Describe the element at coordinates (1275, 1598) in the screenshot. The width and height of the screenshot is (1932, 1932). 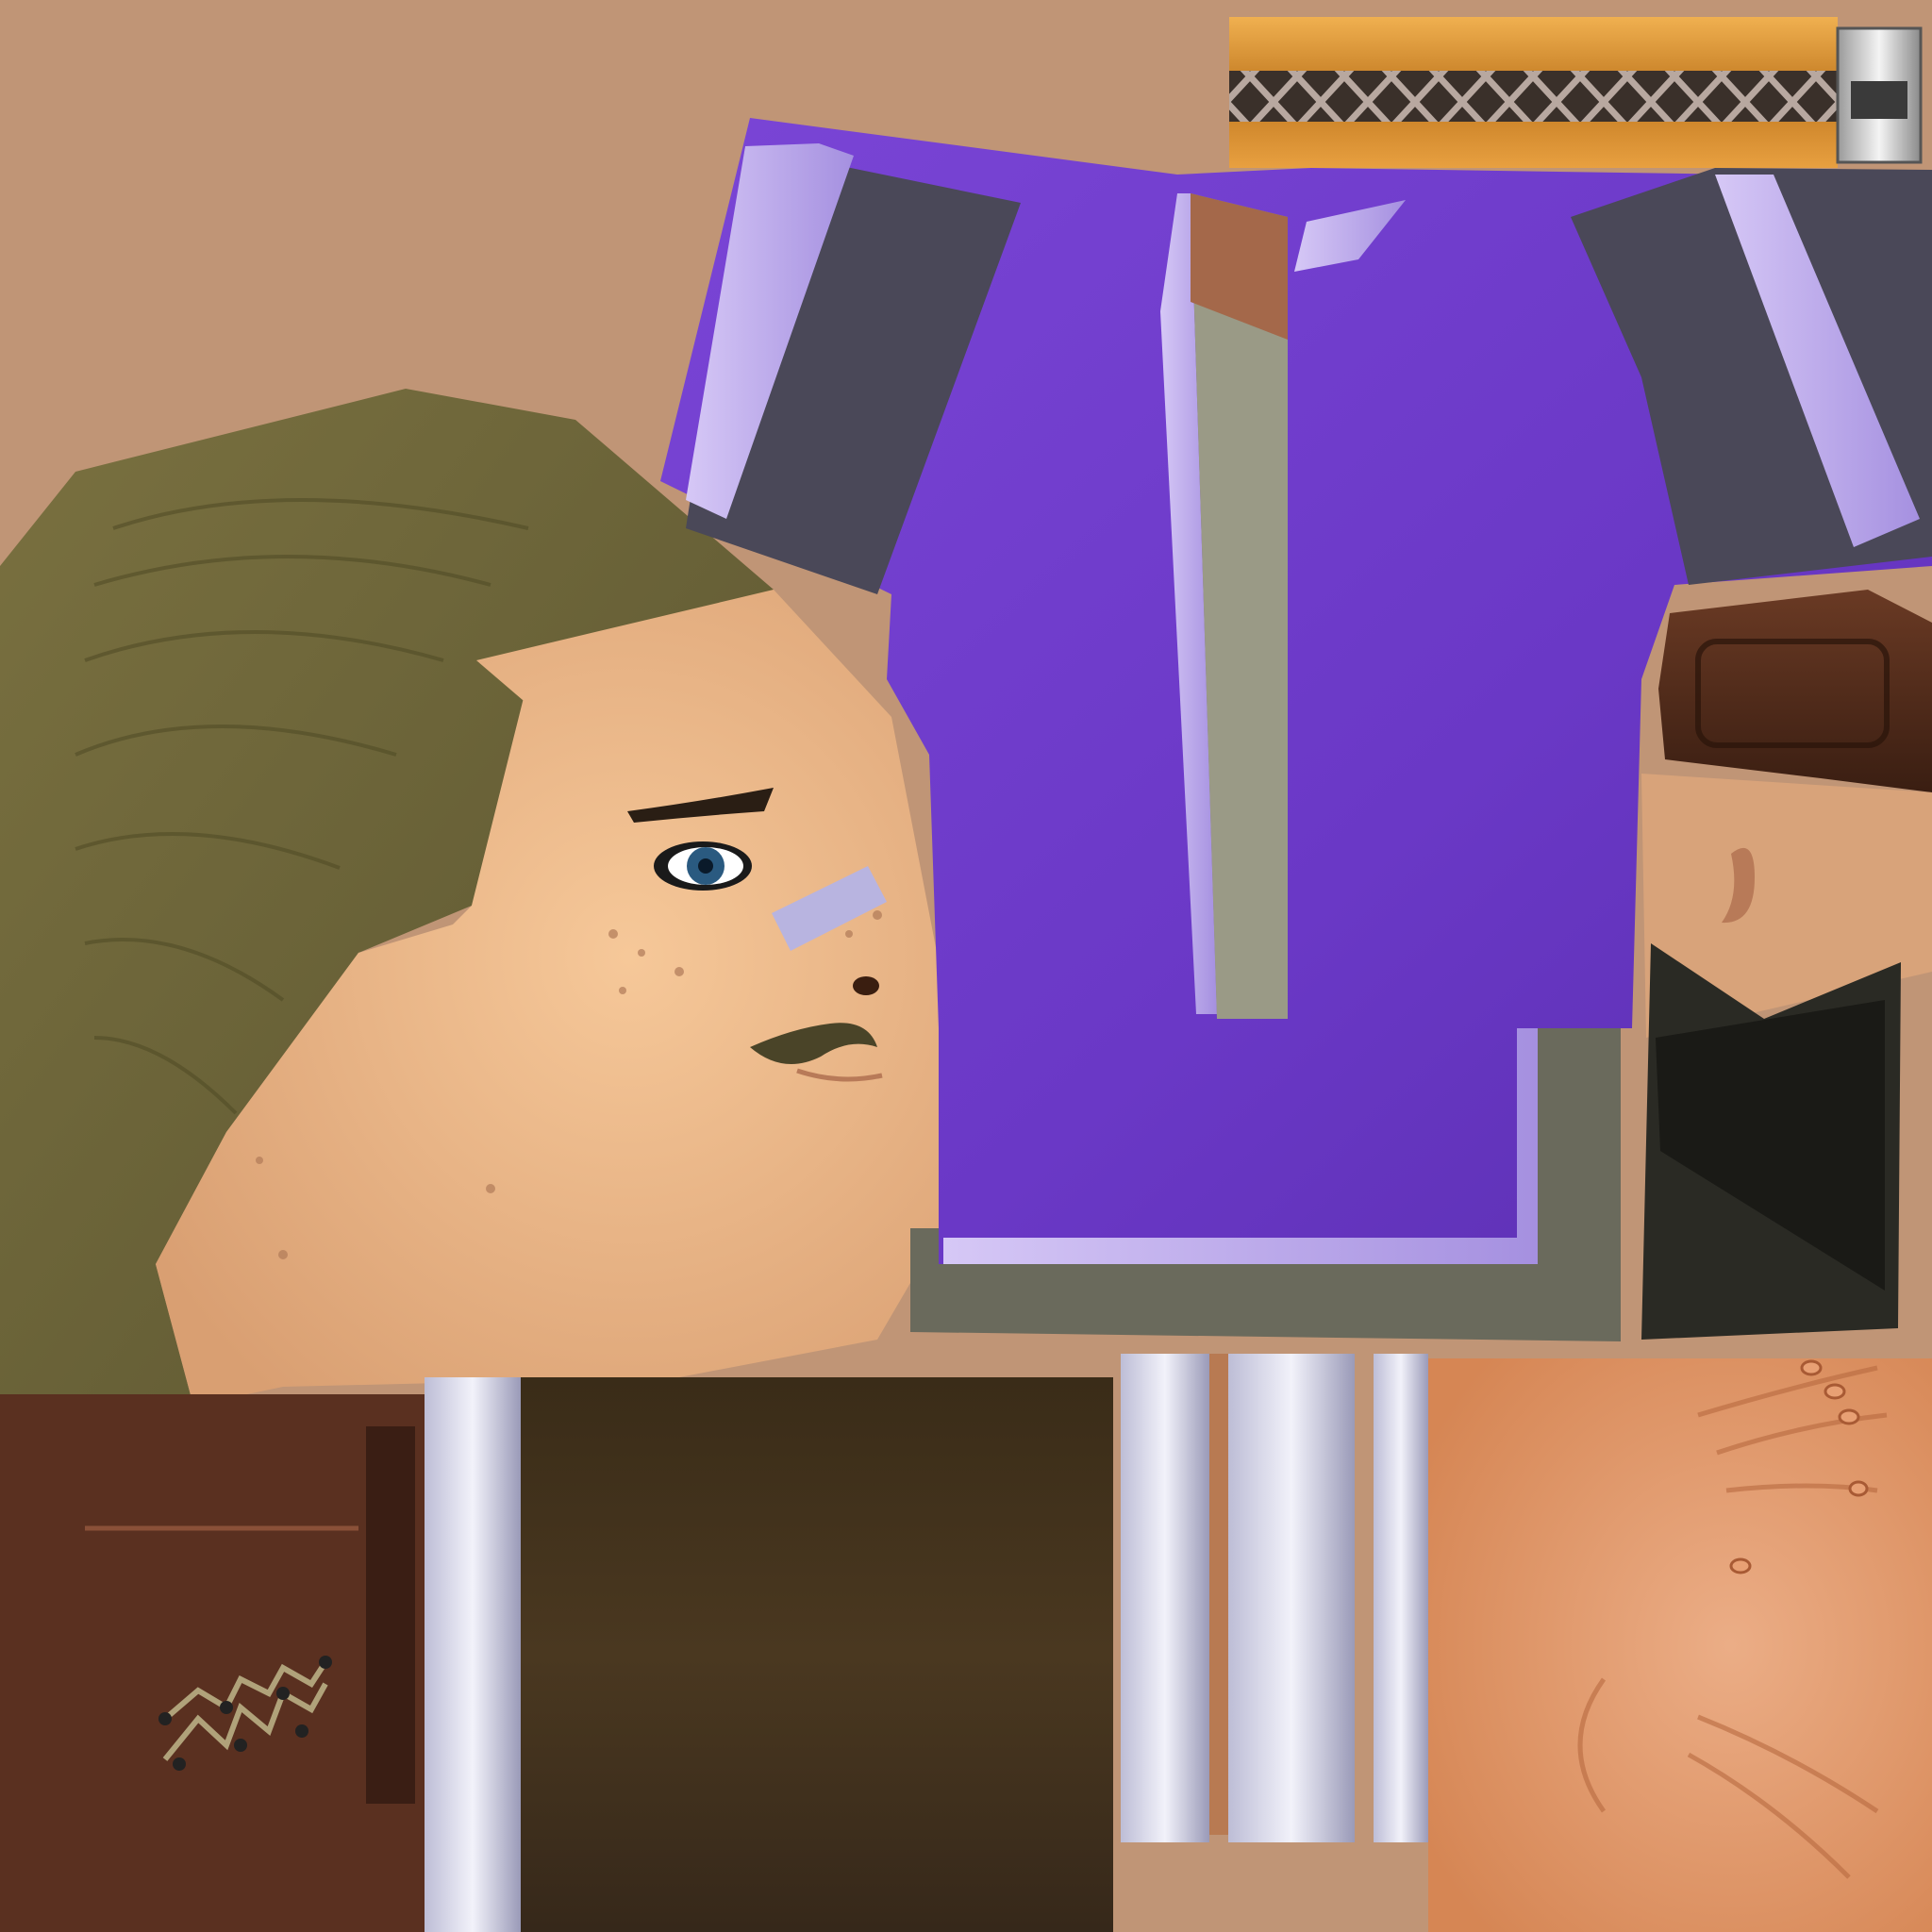
I see `silver-strips` at that location.